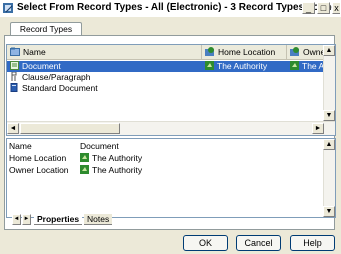 The width and height of the screenshot is (341, 254). Describe the element at coordinates (308, 8) in the screenshot. I see `minimize-button: _` at that location.